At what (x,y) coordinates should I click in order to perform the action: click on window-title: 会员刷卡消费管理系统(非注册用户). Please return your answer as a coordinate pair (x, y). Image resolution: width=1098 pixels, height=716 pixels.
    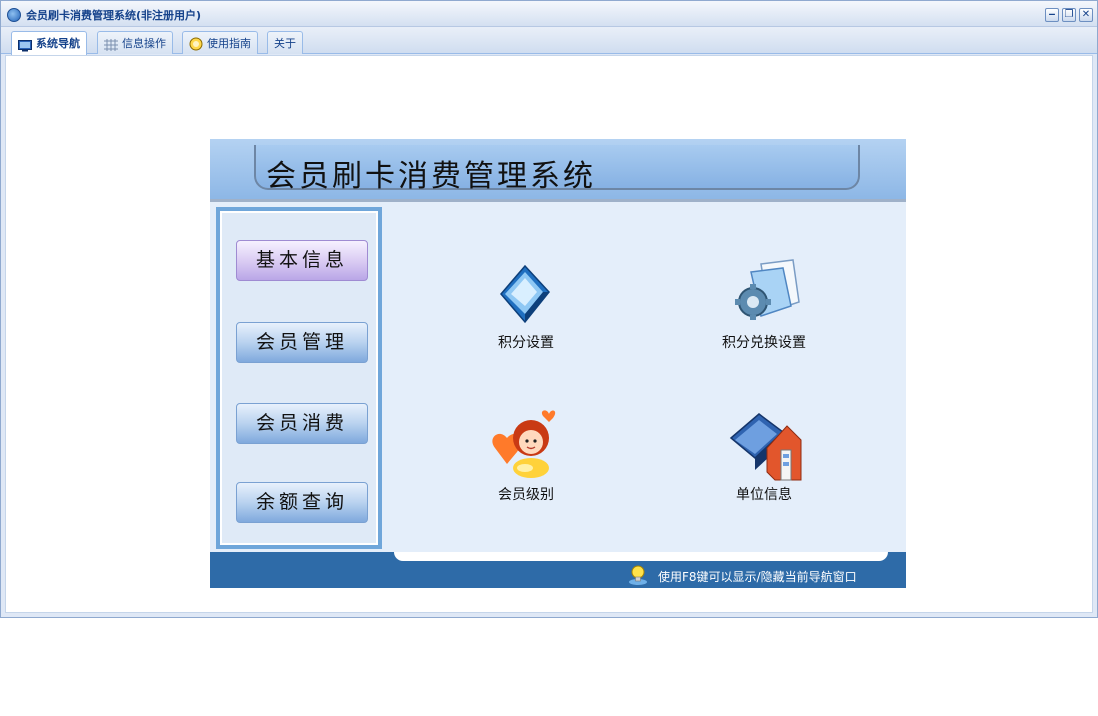
    Looking at the image, I should click on (114, 15).